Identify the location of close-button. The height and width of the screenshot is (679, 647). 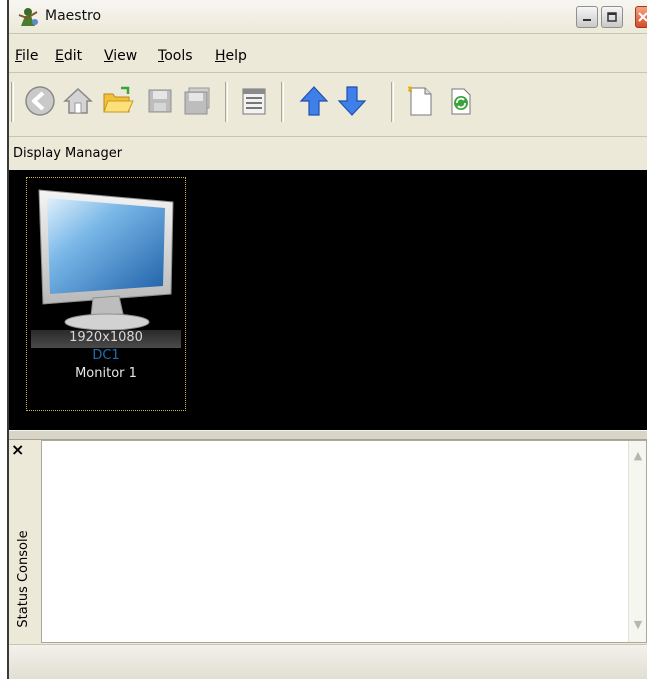
(641, 17).